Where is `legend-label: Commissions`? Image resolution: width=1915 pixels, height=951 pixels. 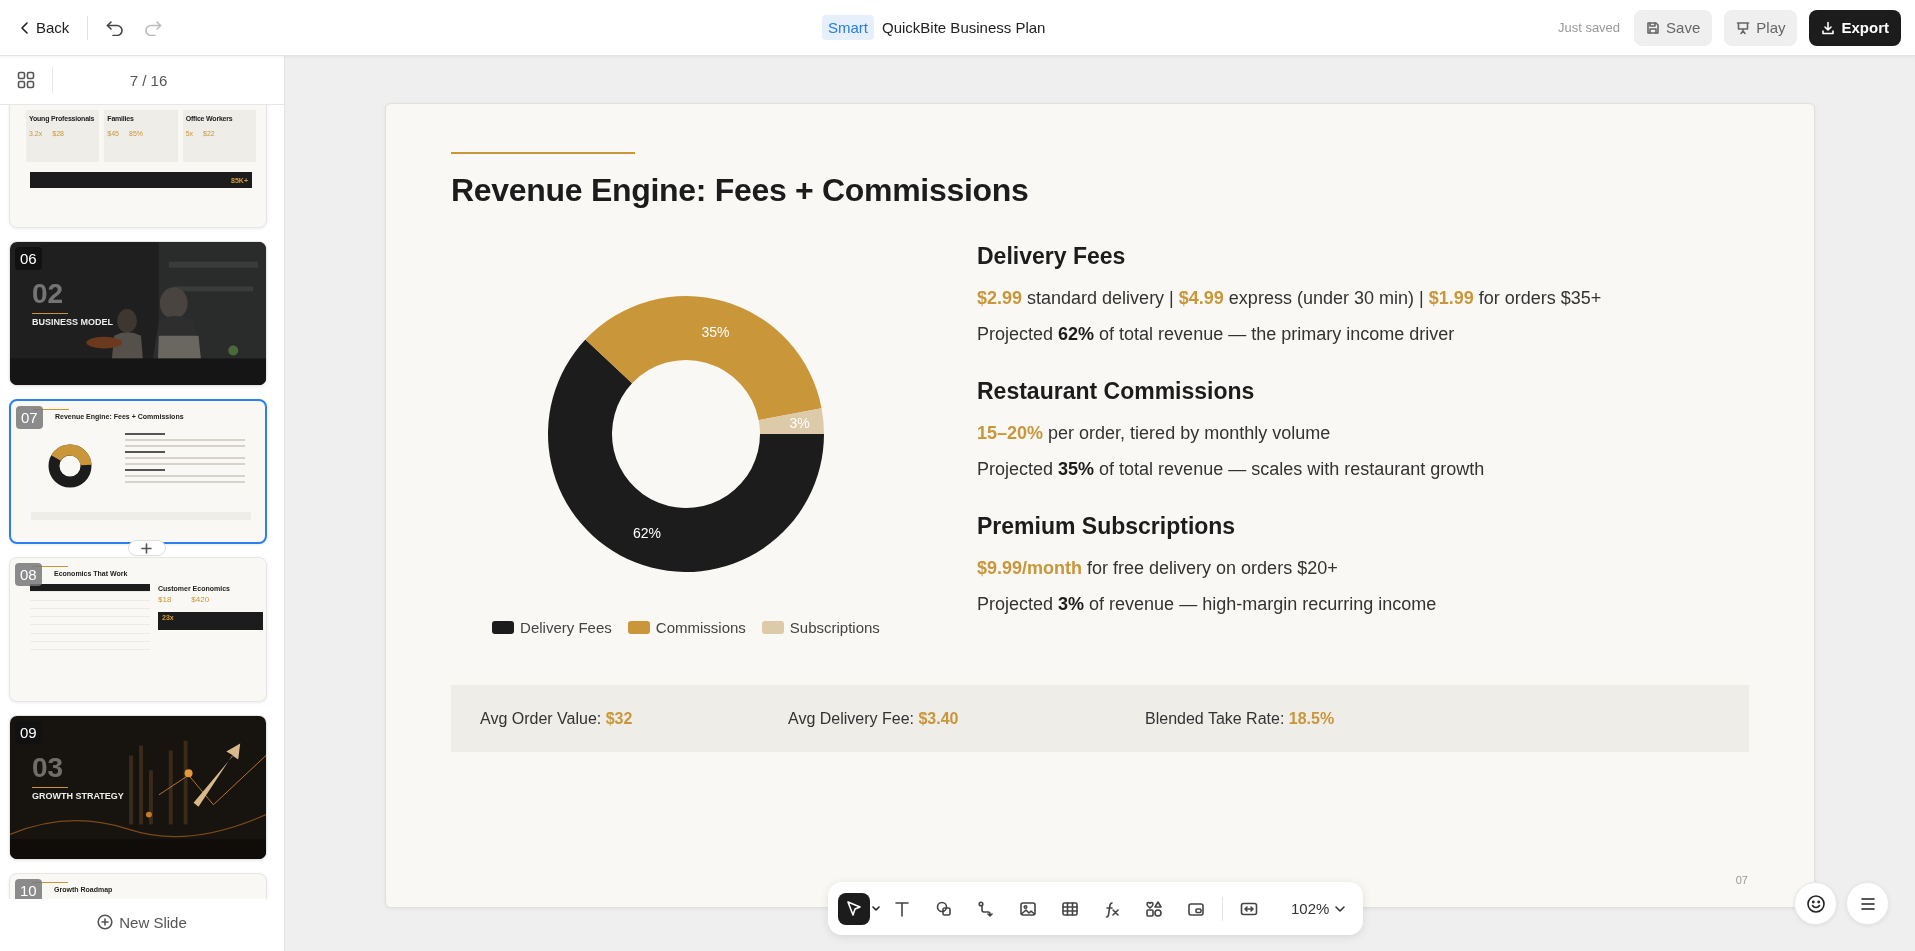
legend-label: Commissions is located at coordinates (700, 627).